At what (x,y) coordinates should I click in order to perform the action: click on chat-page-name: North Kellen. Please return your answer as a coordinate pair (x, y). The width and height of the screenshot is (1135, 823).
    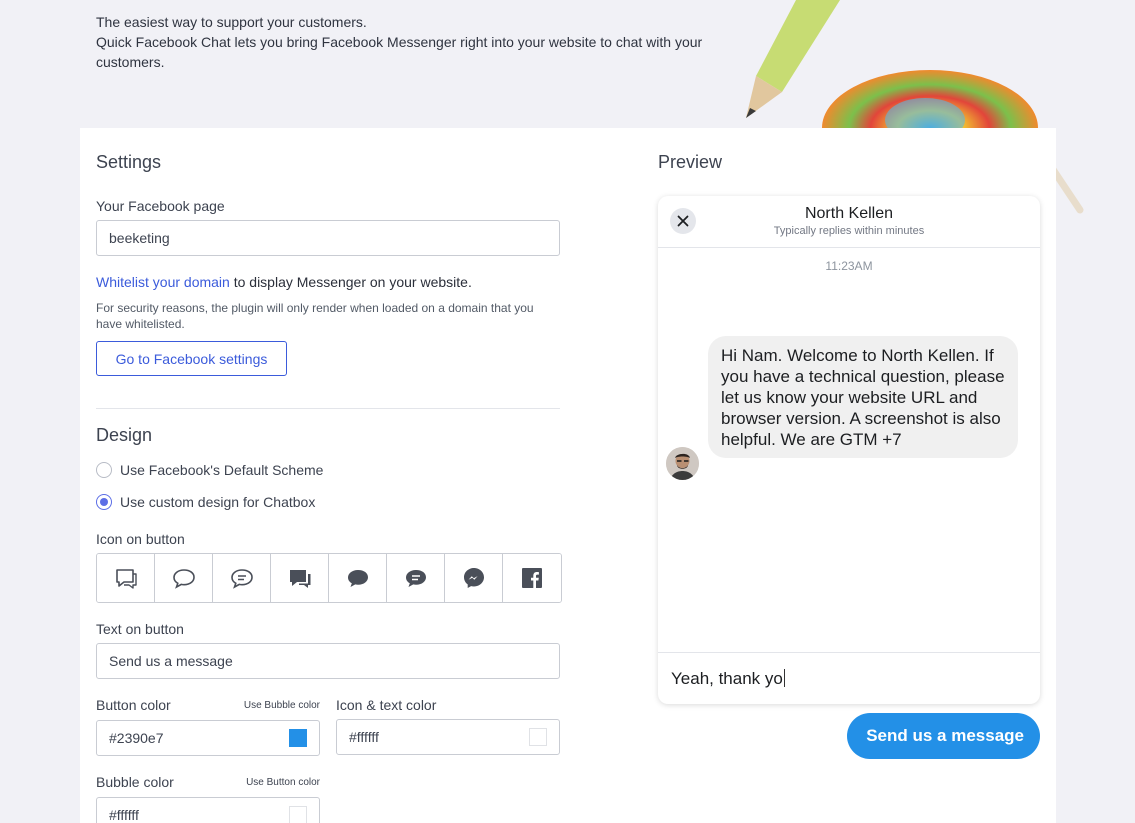
    Looking at the image, I should click on (849, 213).